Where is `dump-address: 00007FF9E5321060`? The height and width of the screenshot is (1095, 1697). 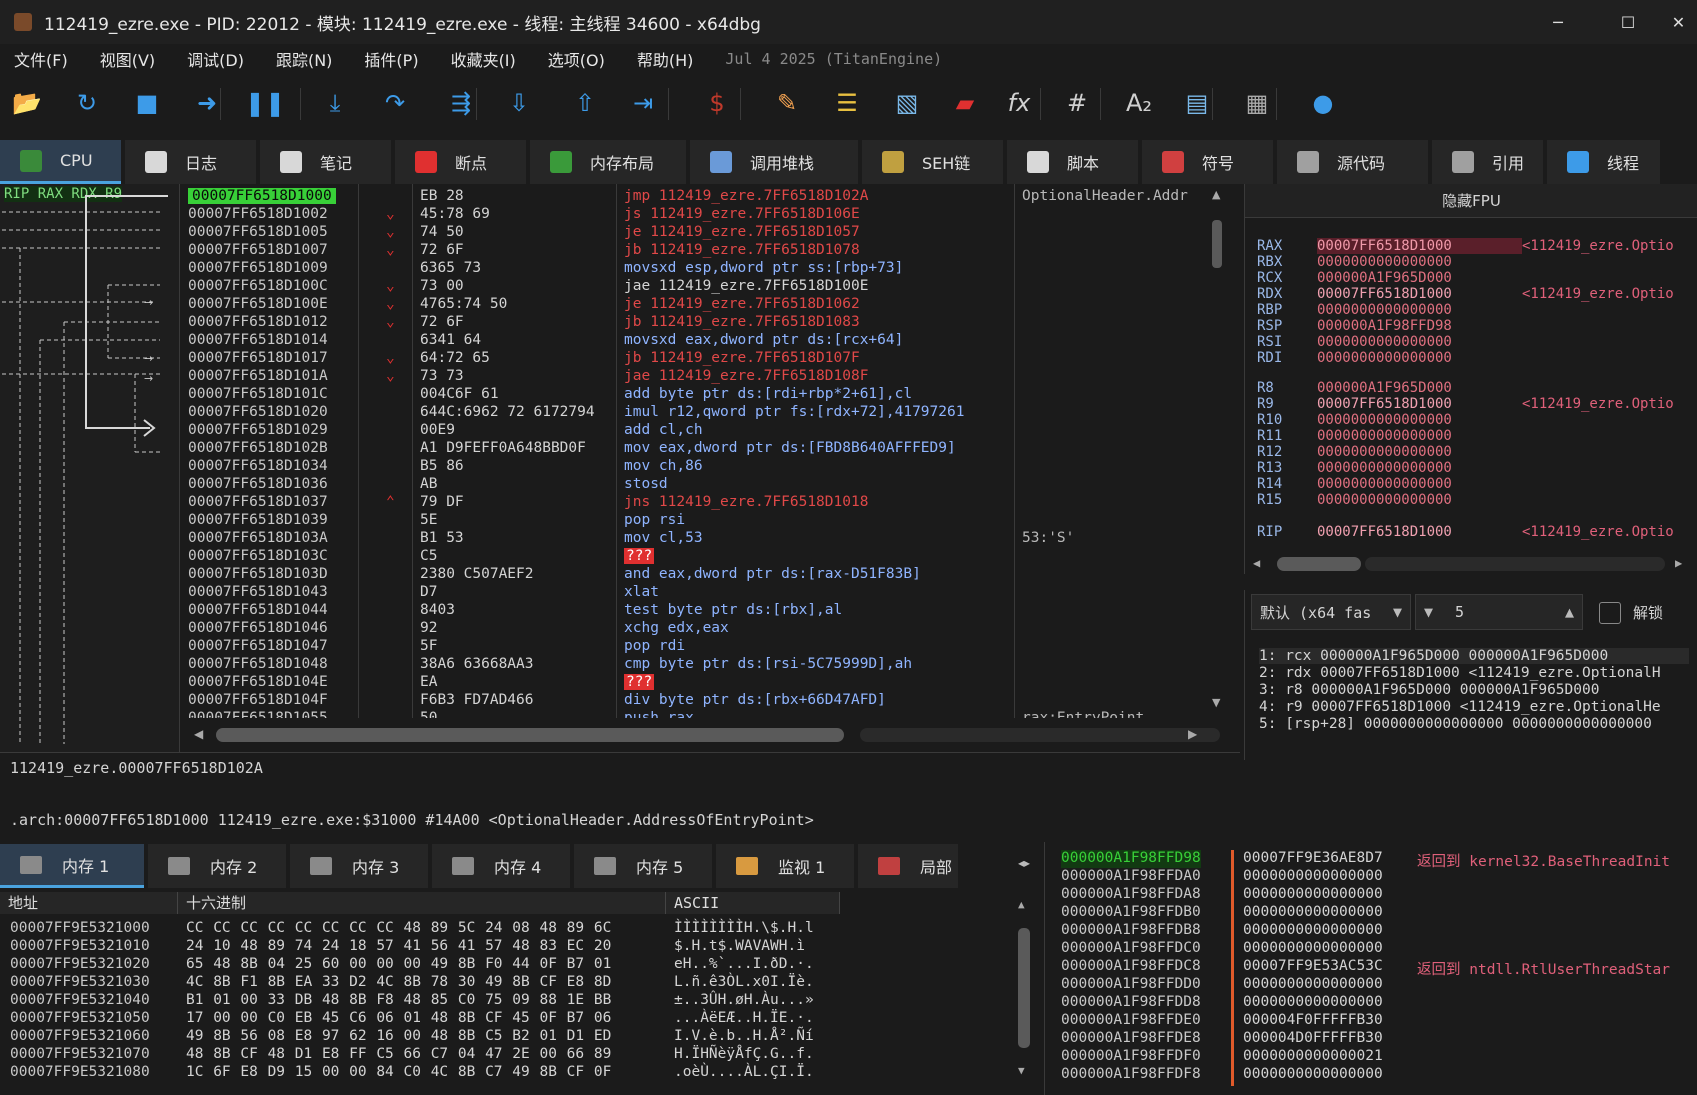
dump-address: 00007FF9E5321060 is located at coordinates (80, 1037).